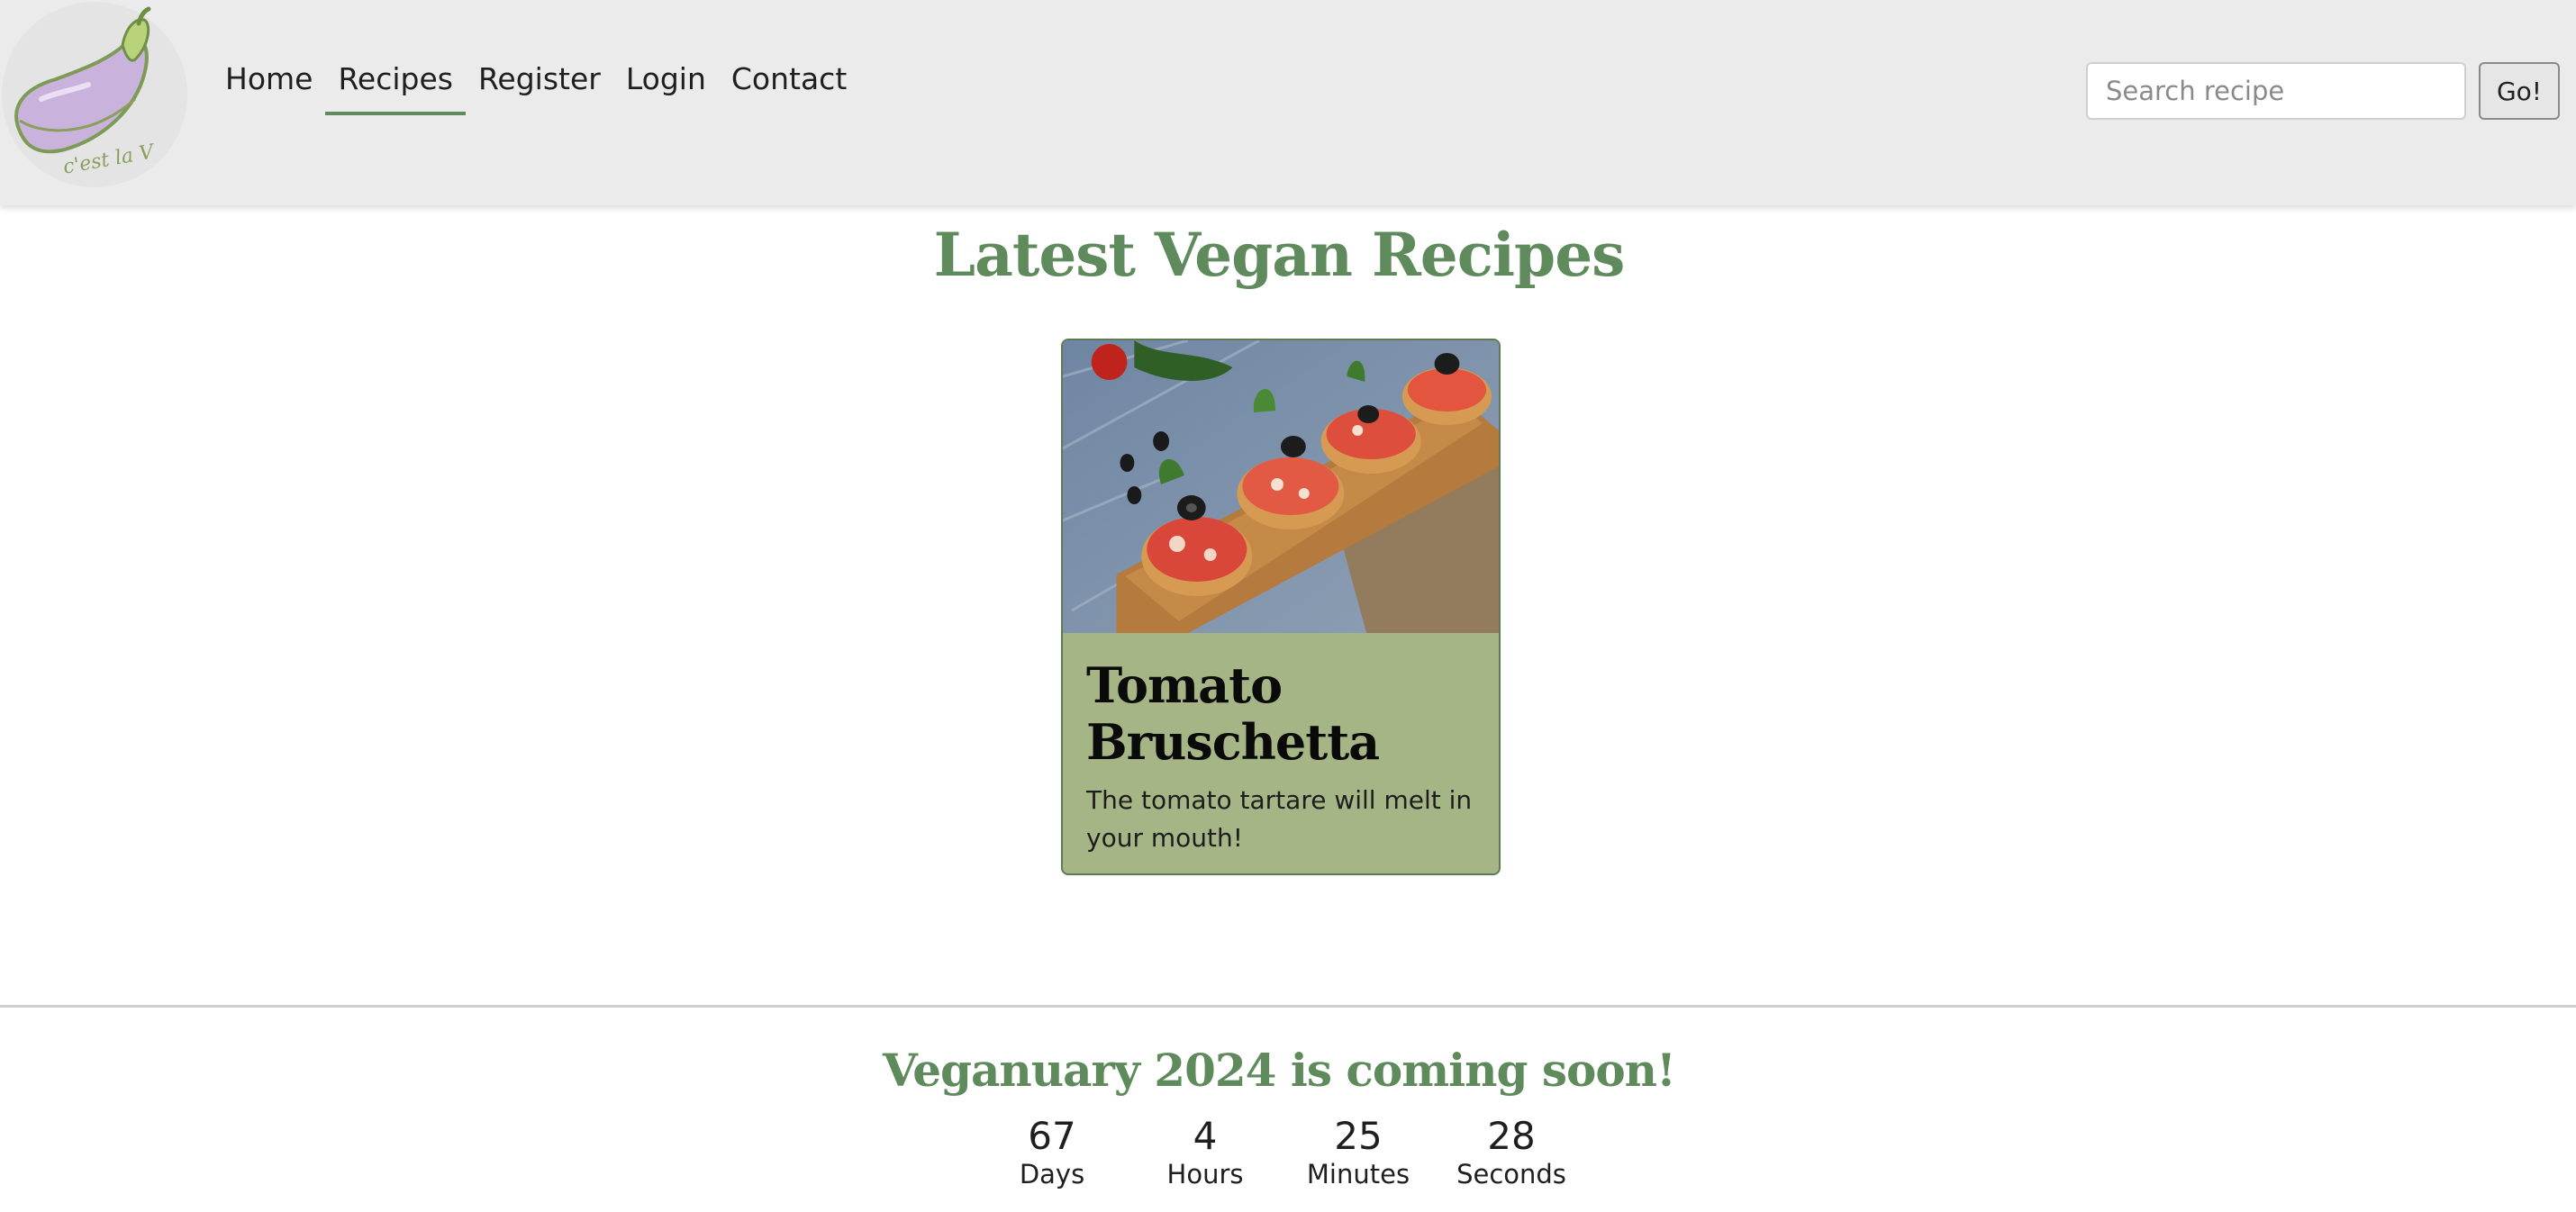  I want to click on main-nav: Home Recipes Register Login Contact, so click(536, 85).